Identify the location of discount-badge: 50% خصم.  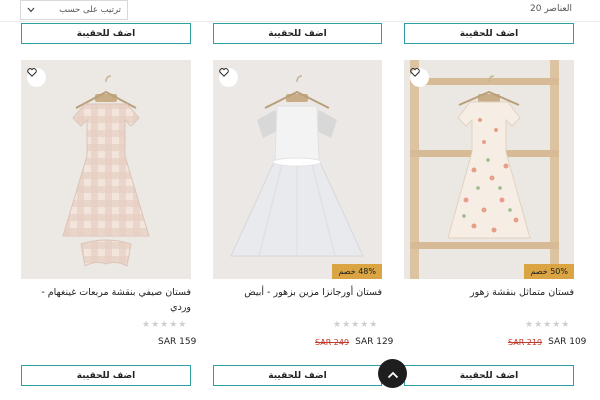
(549, 271).